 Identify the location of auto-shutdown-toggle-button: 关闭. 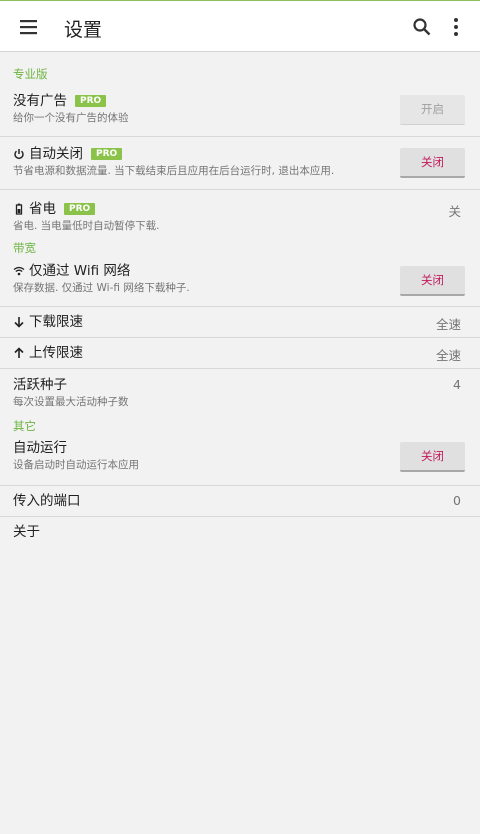
(432, 163).